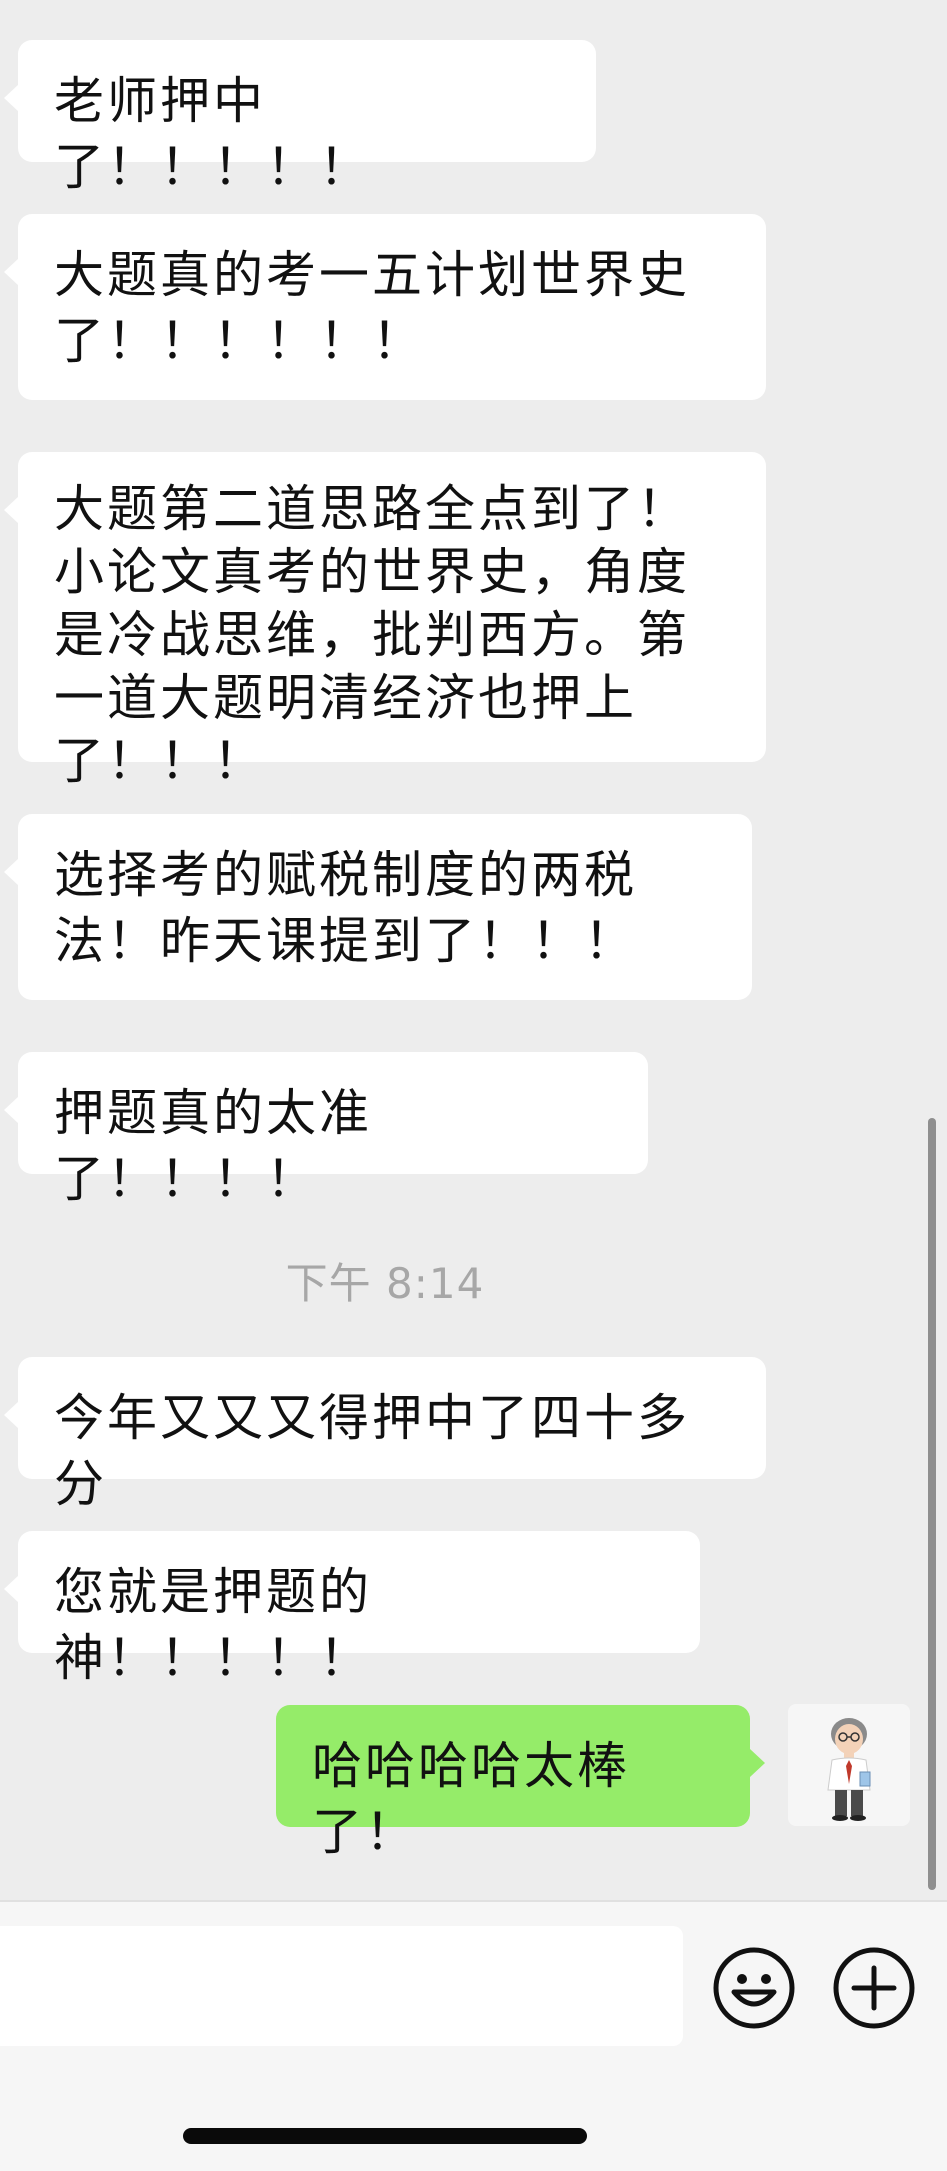  Describe the element at coordinates (932, 1504) in the screenshot. I see `scrollbar` at that location.